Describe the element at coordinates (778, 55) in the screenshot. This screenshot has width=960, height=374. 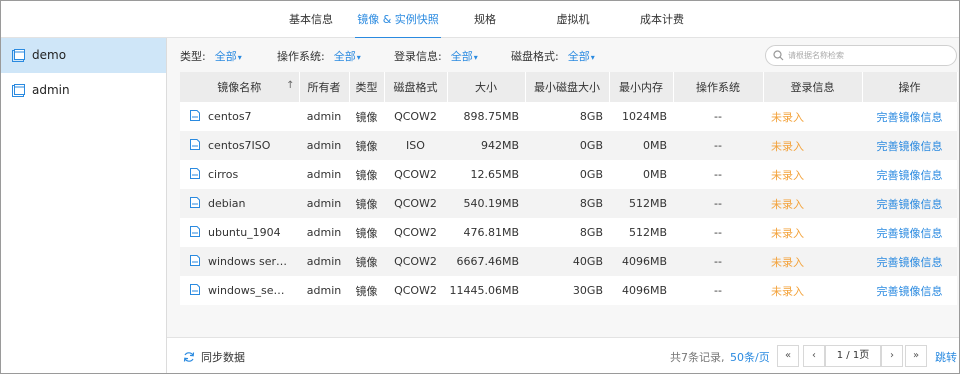
I see `search-icon` at that location.